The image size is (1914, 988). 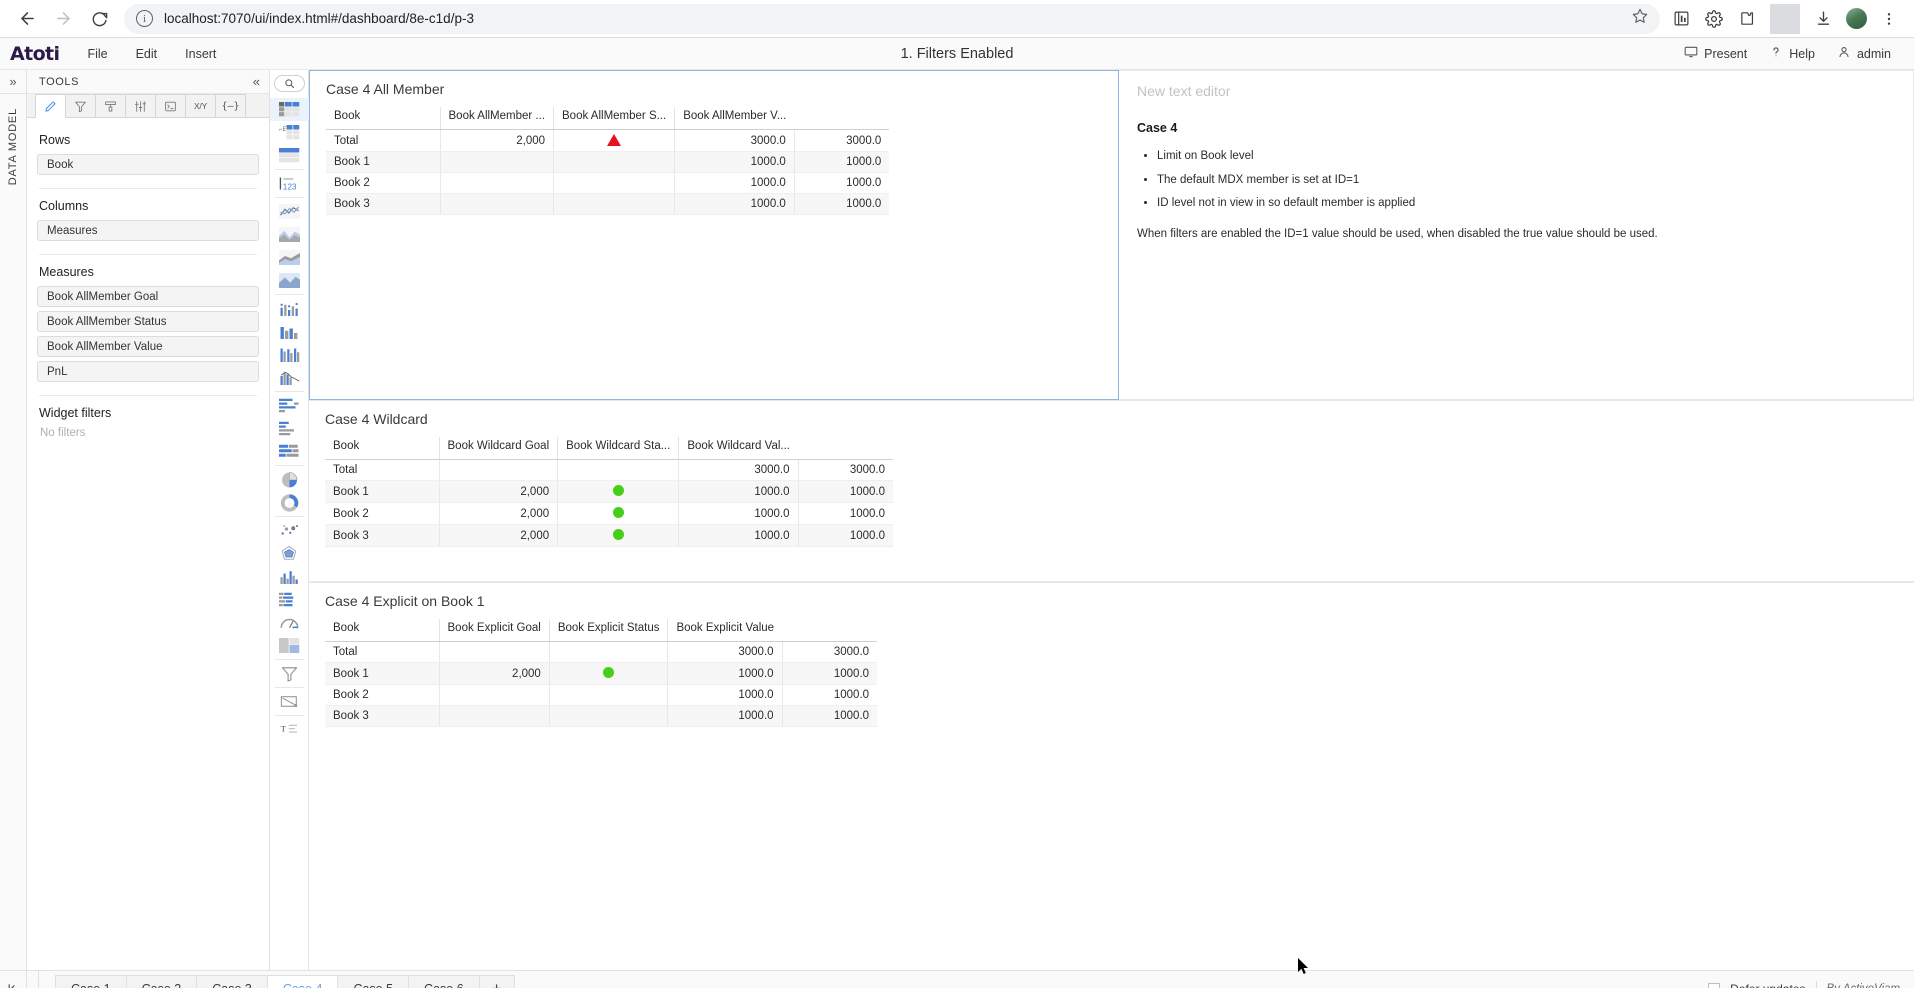 What do you see at coordinates (200, 105) in the screenshot?
I see `tab-axis: X/Y` at bounding box center [200, 105].